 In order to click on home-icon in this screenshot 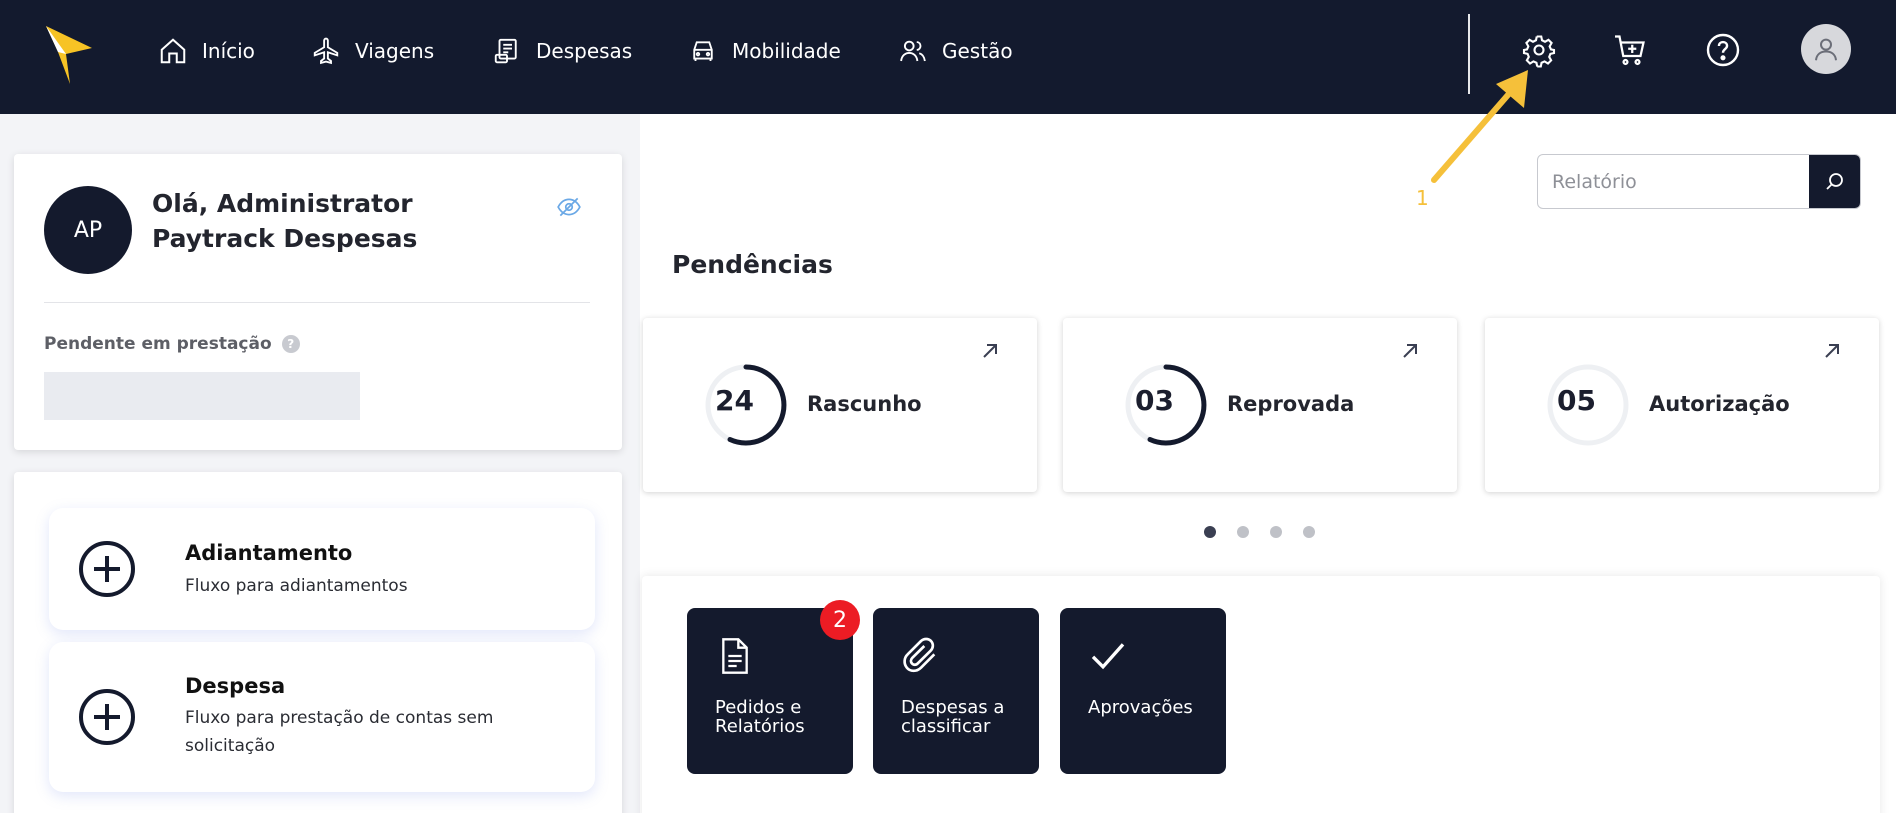, I will do `click(173, 51)`.